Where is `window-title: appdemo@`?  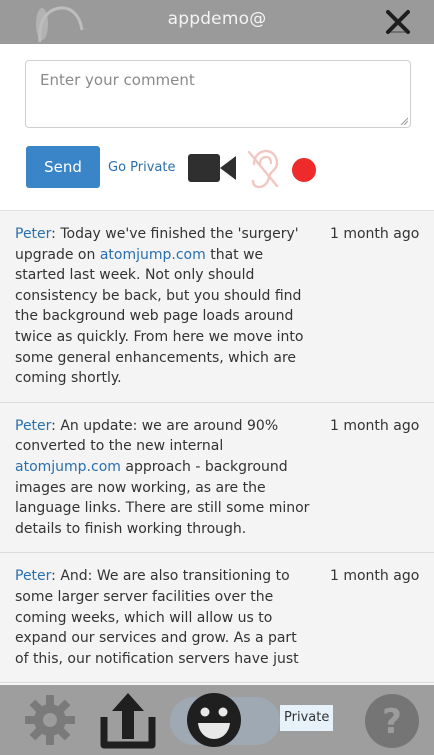 window-title: appdemo@ is located at coordinates (217, 19).